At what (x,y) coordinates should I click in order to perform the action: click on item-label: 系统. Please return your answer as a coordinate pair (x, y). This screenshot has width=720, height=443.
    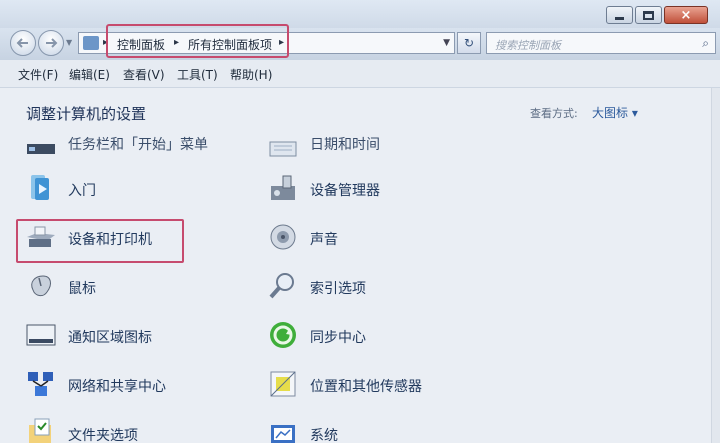
    Looking at the image, I should click on (324, 435).